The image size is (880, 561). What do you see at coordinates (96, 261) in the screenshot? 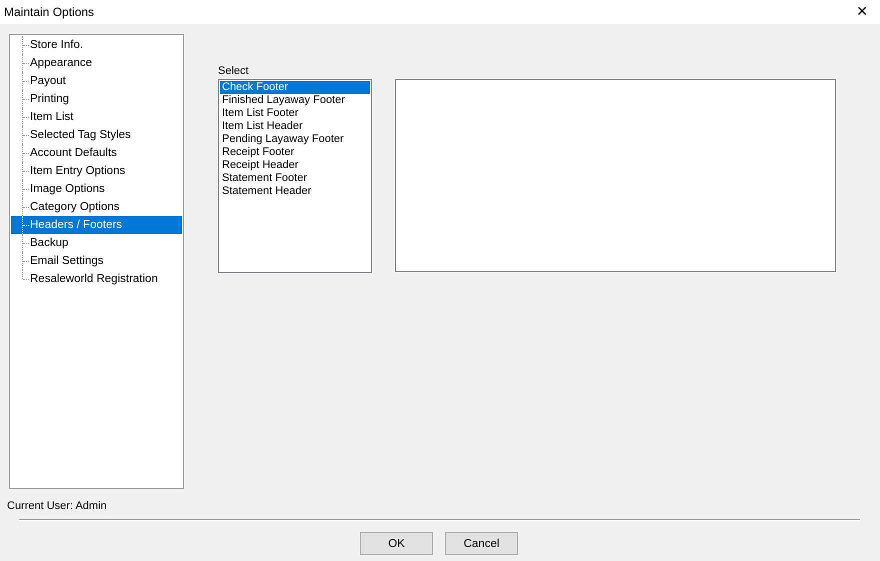
I see `tree-item: Email Settings` at bounding box center [96, 261].